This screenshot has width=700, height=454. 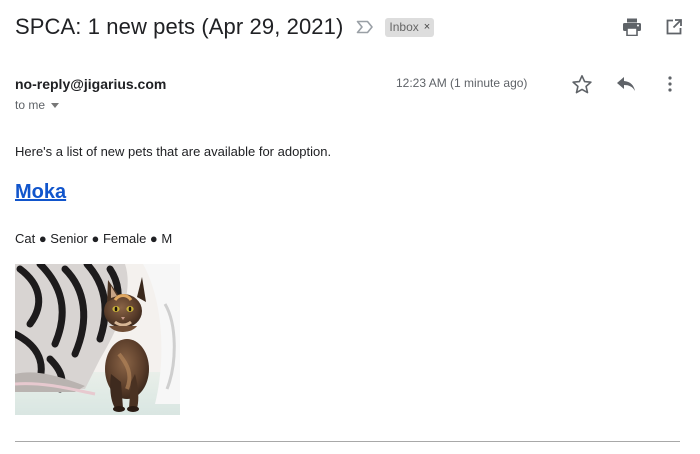 I want to click on importance-marker-icon, so click(x=365, y=27).